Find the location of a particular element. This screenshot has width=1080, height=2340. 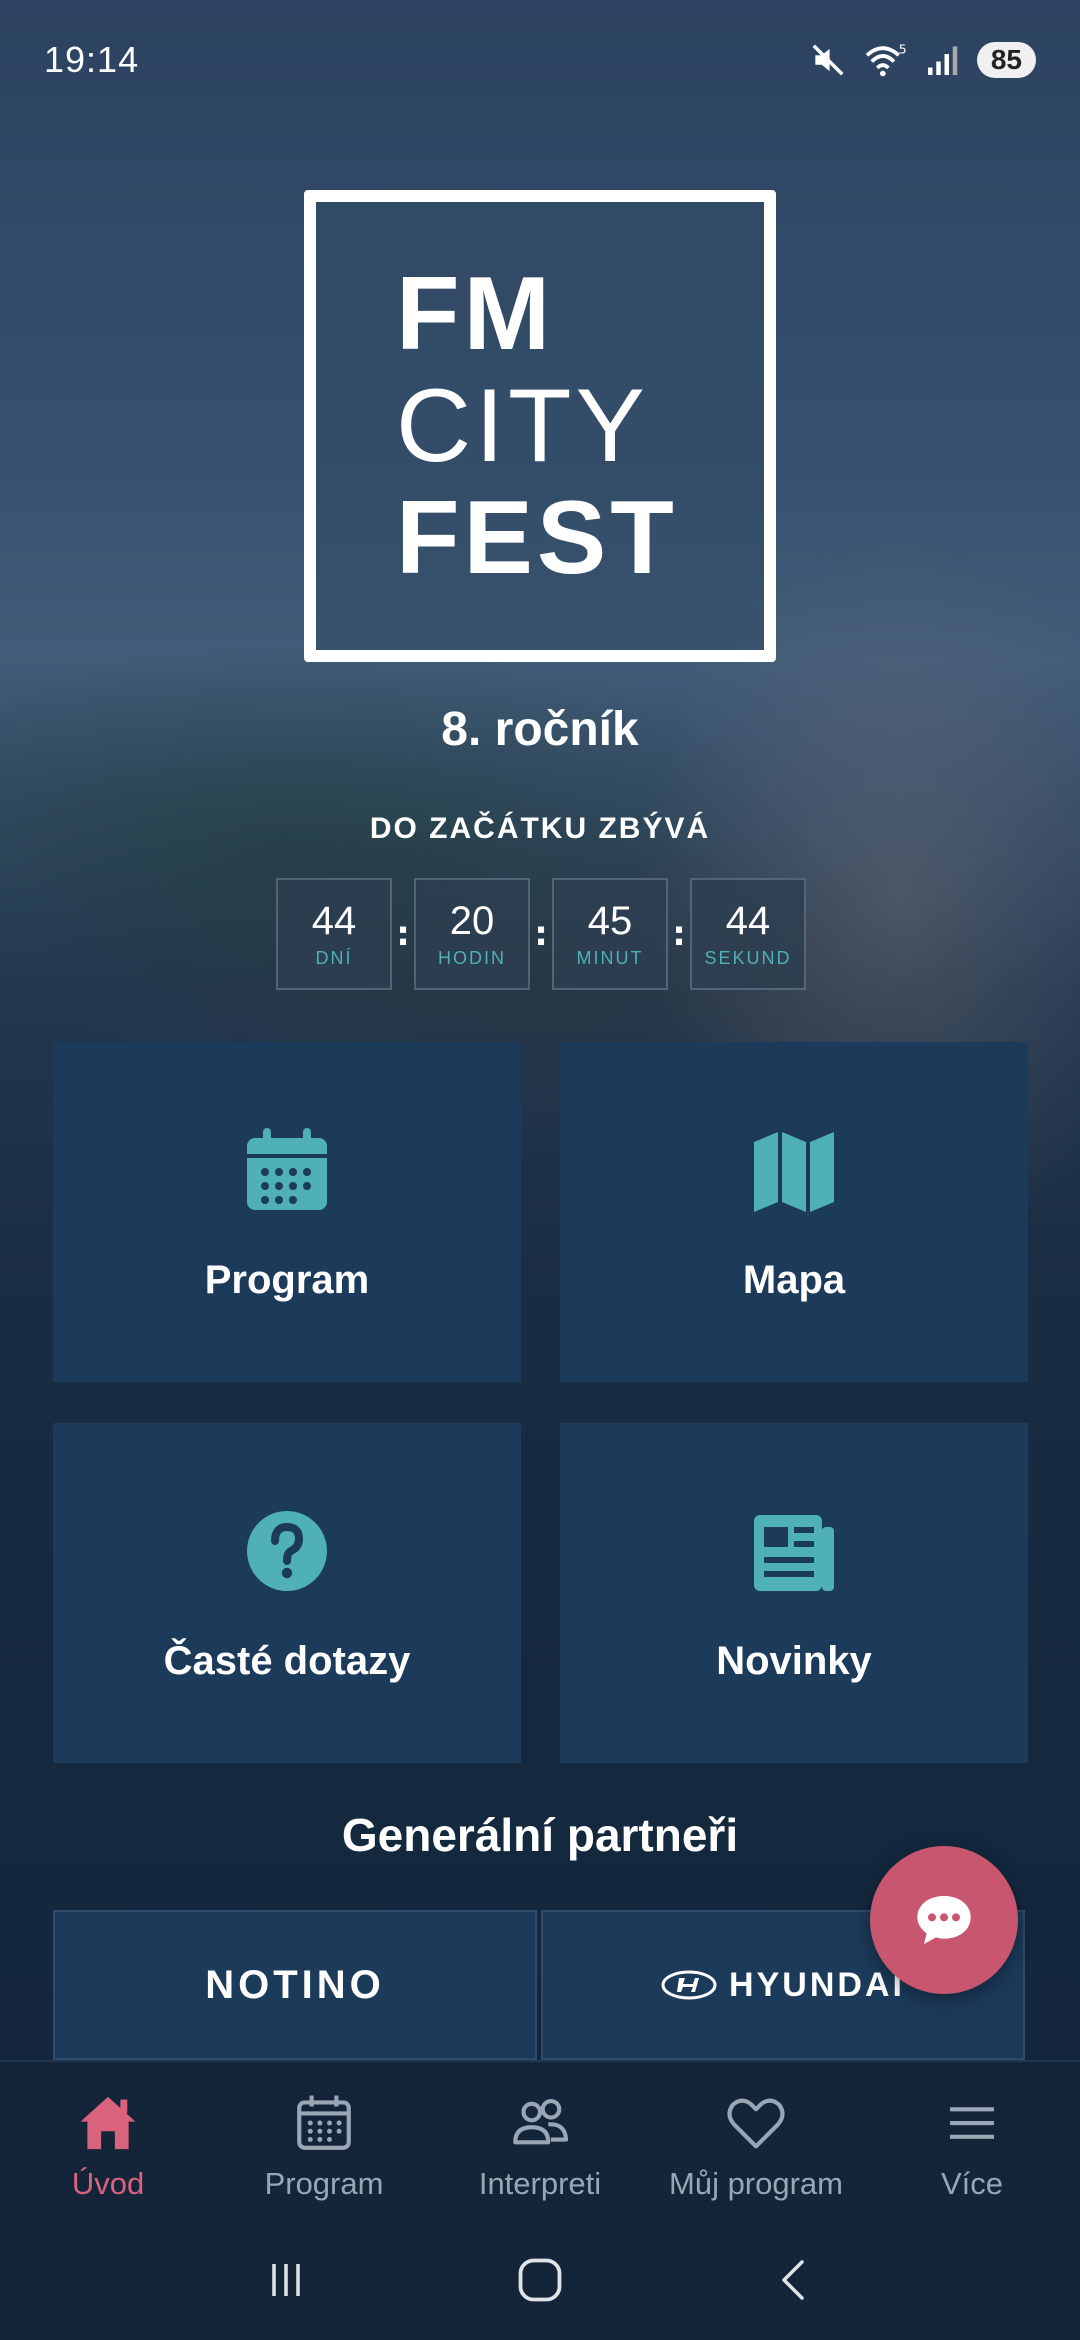

newspaper-icon is located at coordinates (794, 1552).